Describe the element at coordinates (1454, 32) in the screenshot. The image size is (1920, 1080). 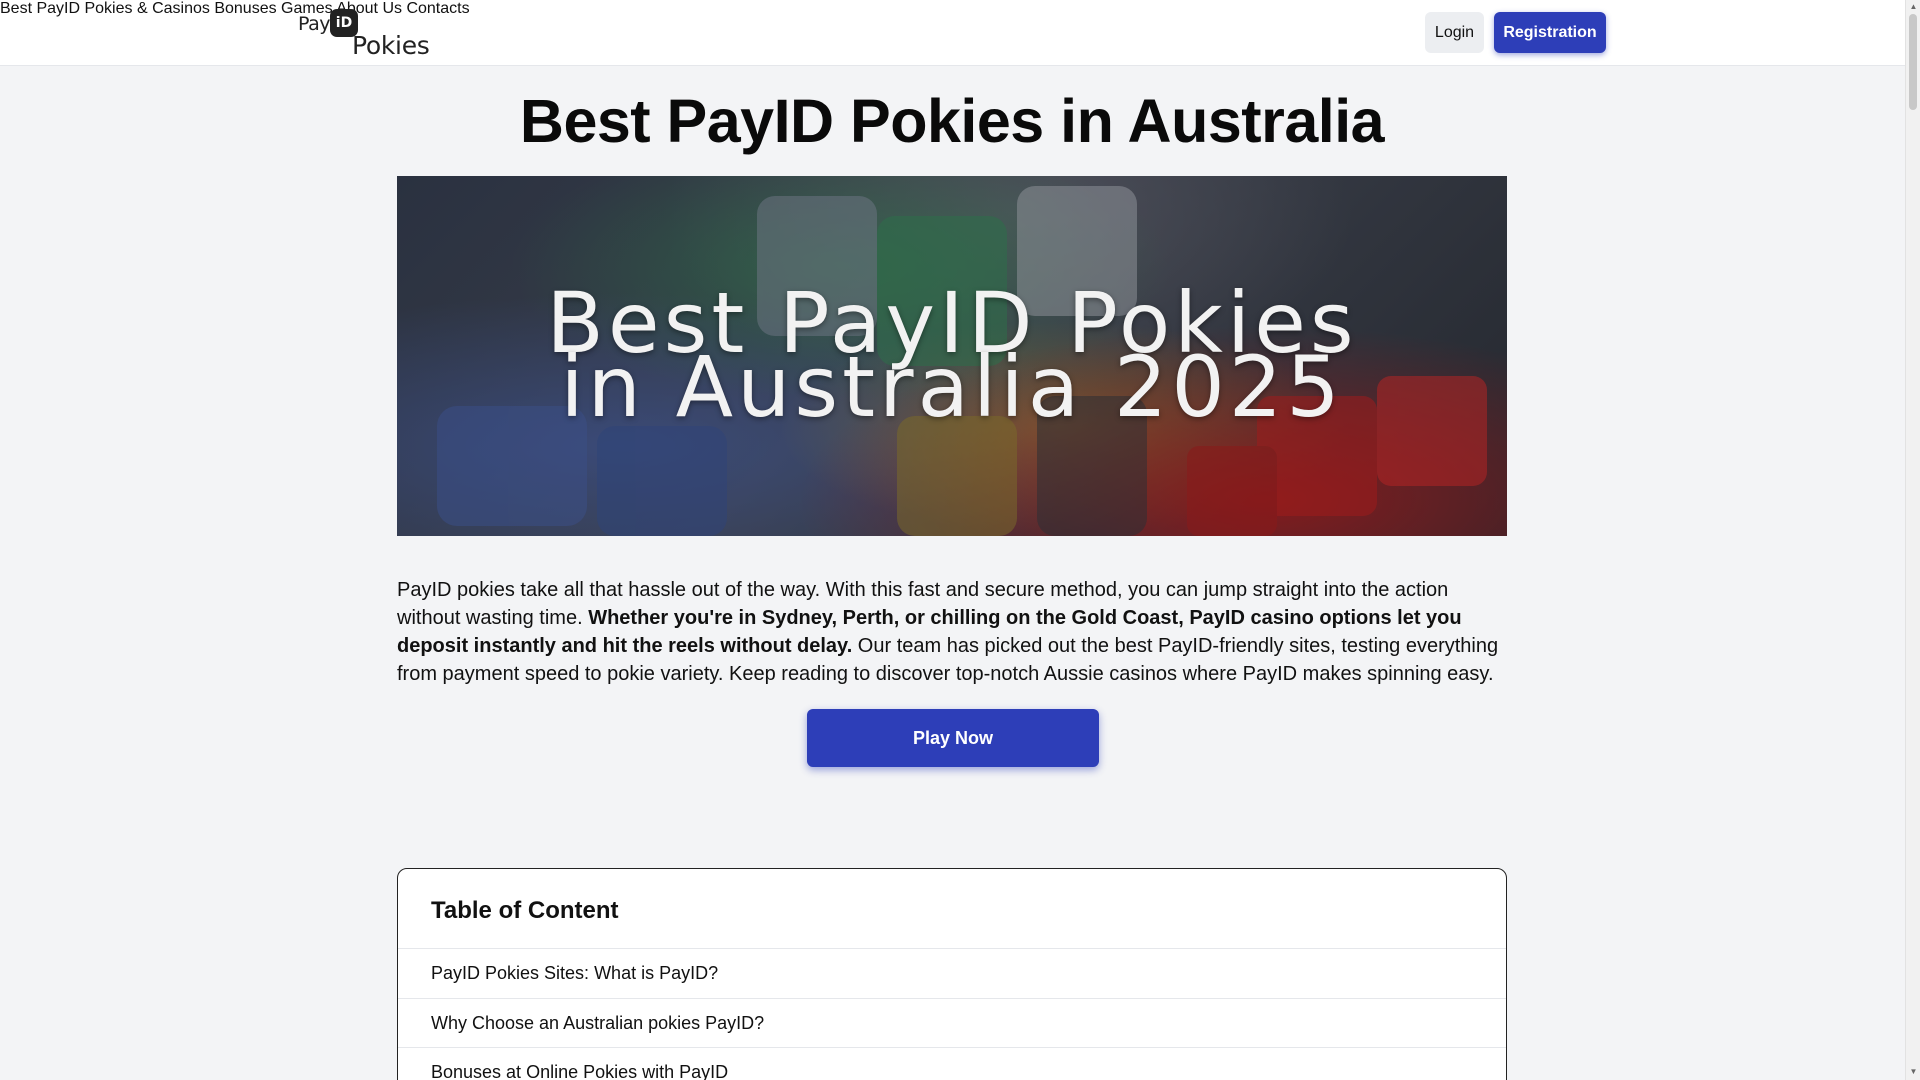
I see `login-button: Login` at that location.